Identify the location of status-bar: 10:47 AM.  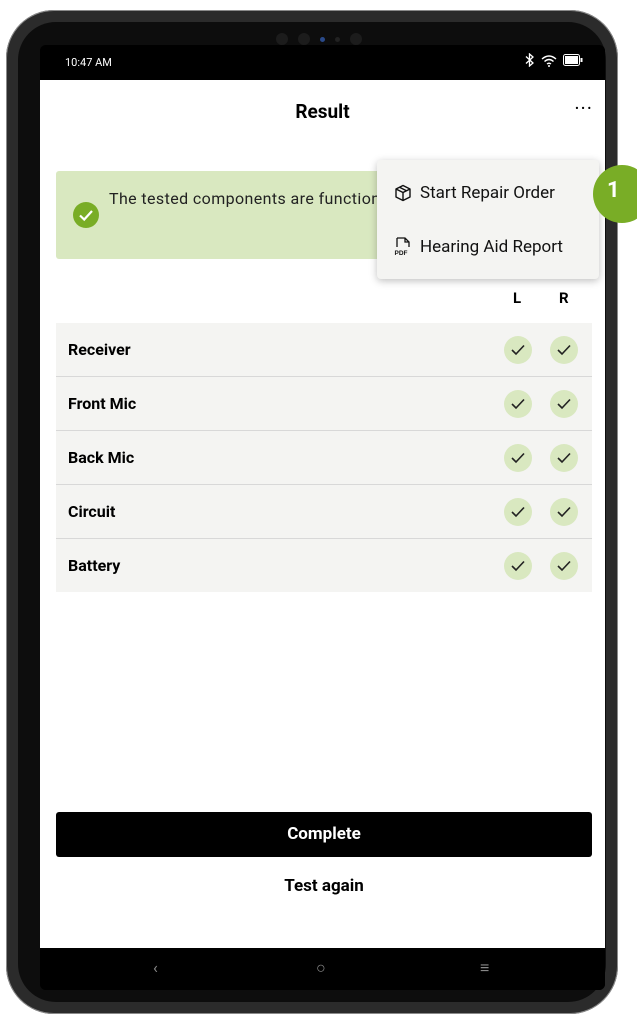
(322, 62).